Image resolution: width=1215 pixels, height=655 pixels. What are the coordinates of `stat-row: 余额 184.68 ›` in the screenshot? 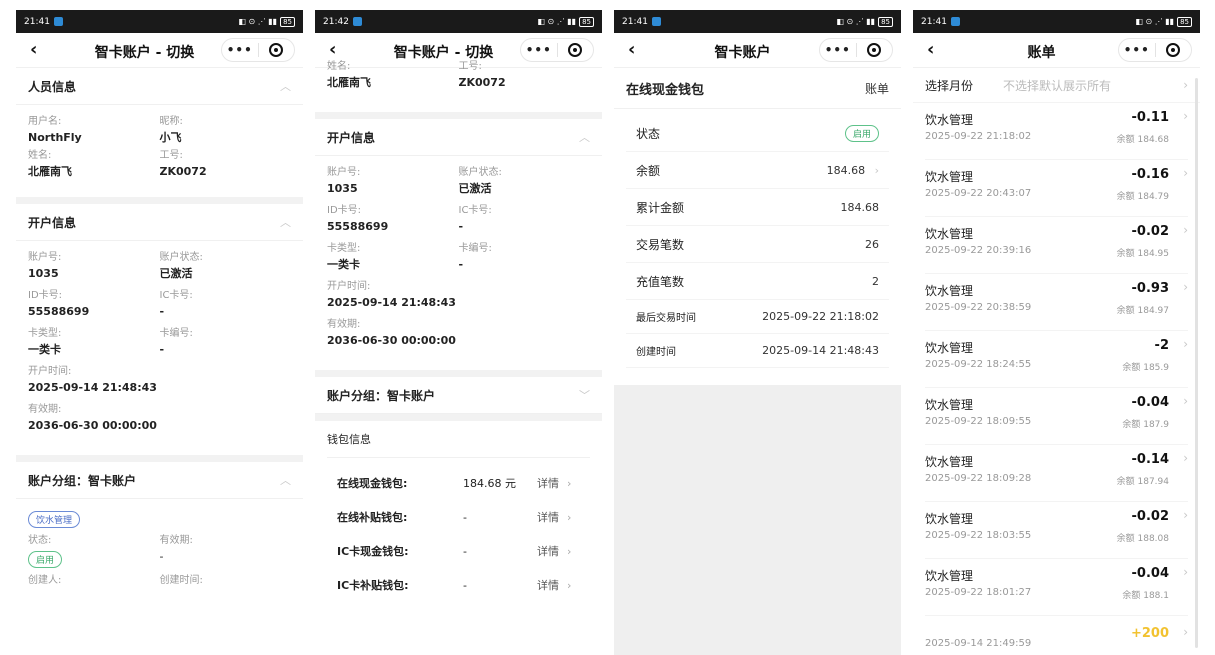 It's located at (757, 170).